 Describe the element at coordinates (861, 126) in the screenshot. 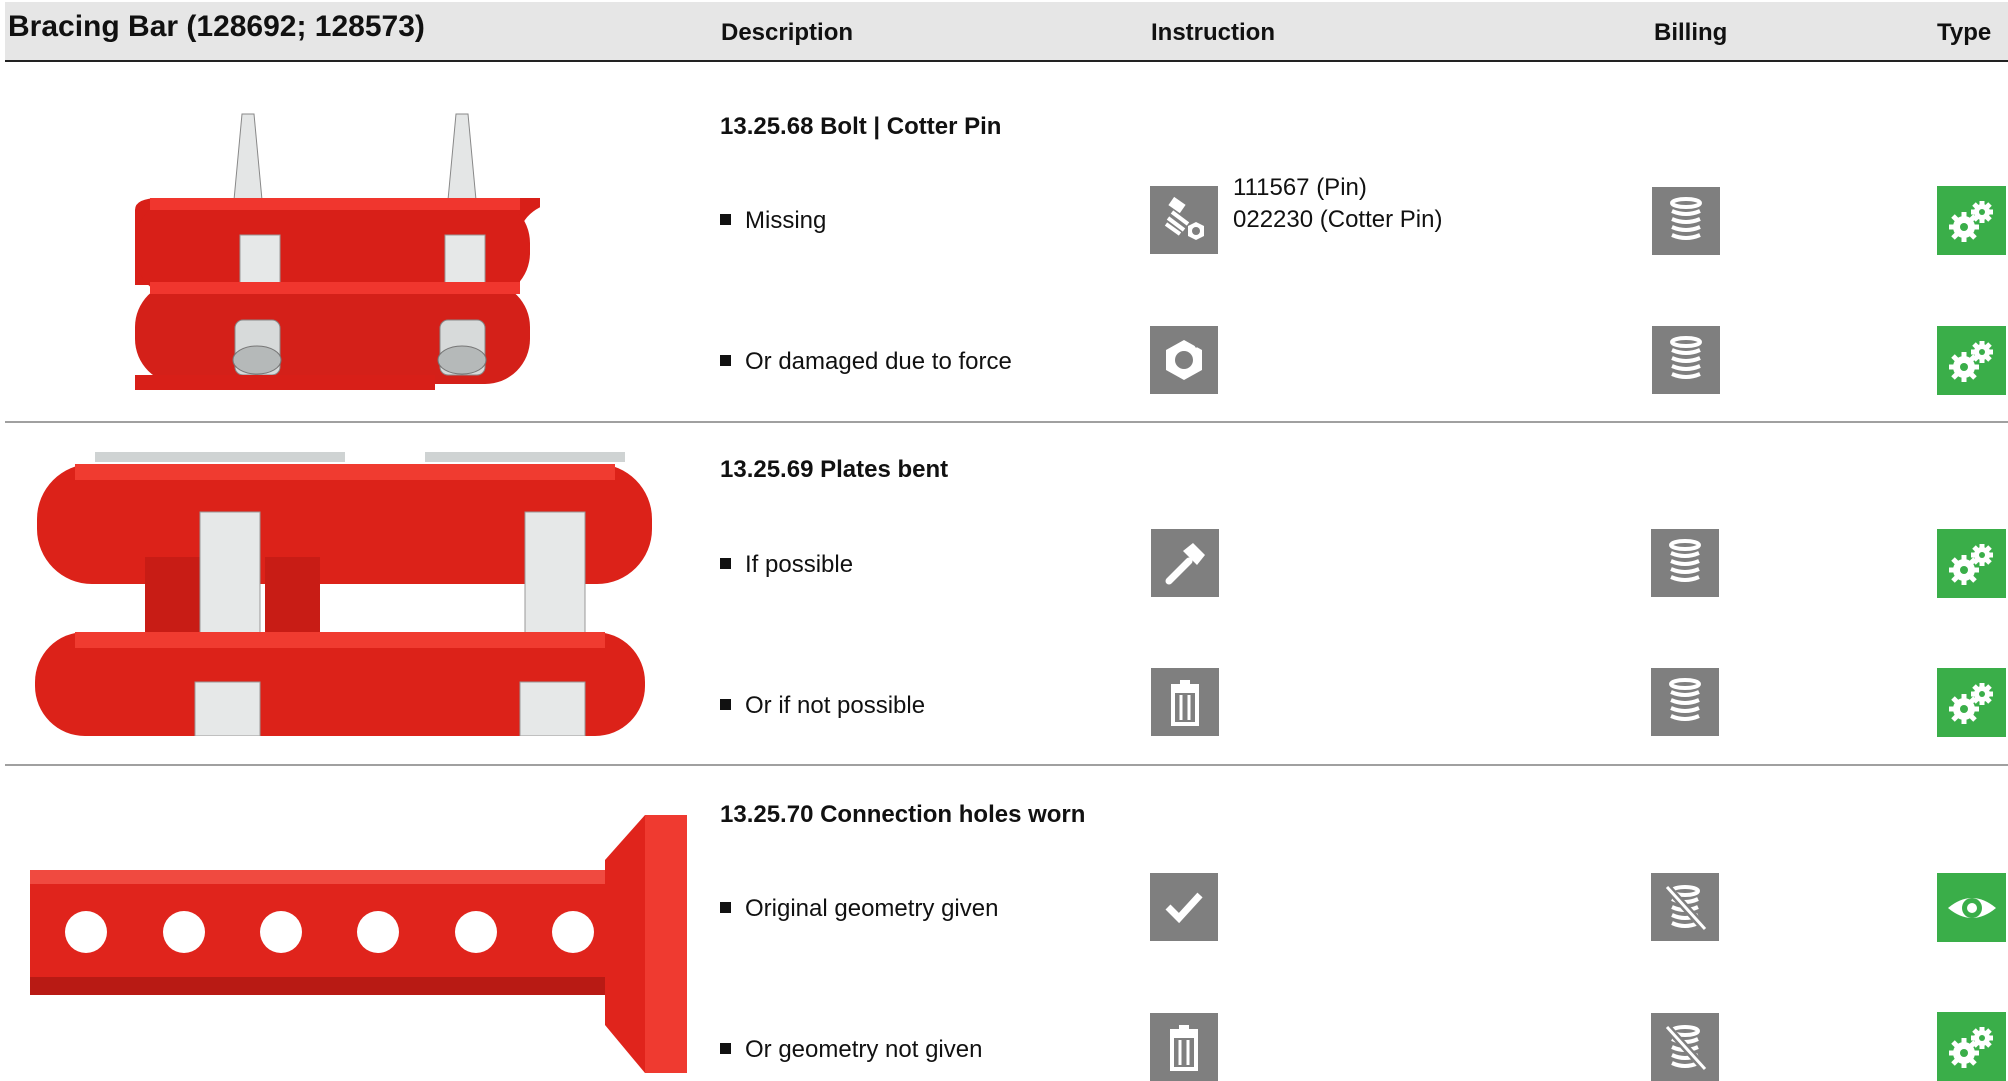

I see `section-title: 13.25.68 Bolt | Cotter Pin` at that location.